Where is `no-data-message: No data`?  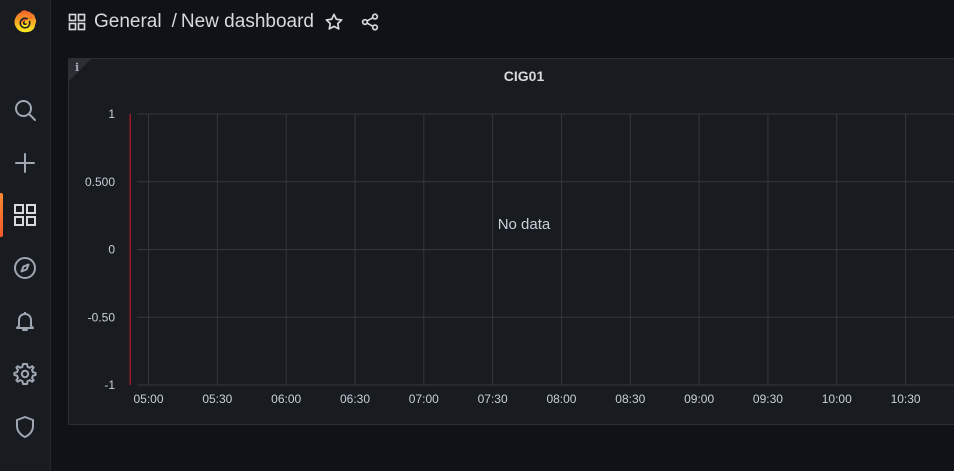 no-data-message: No data is located at coordinates (524, 224).